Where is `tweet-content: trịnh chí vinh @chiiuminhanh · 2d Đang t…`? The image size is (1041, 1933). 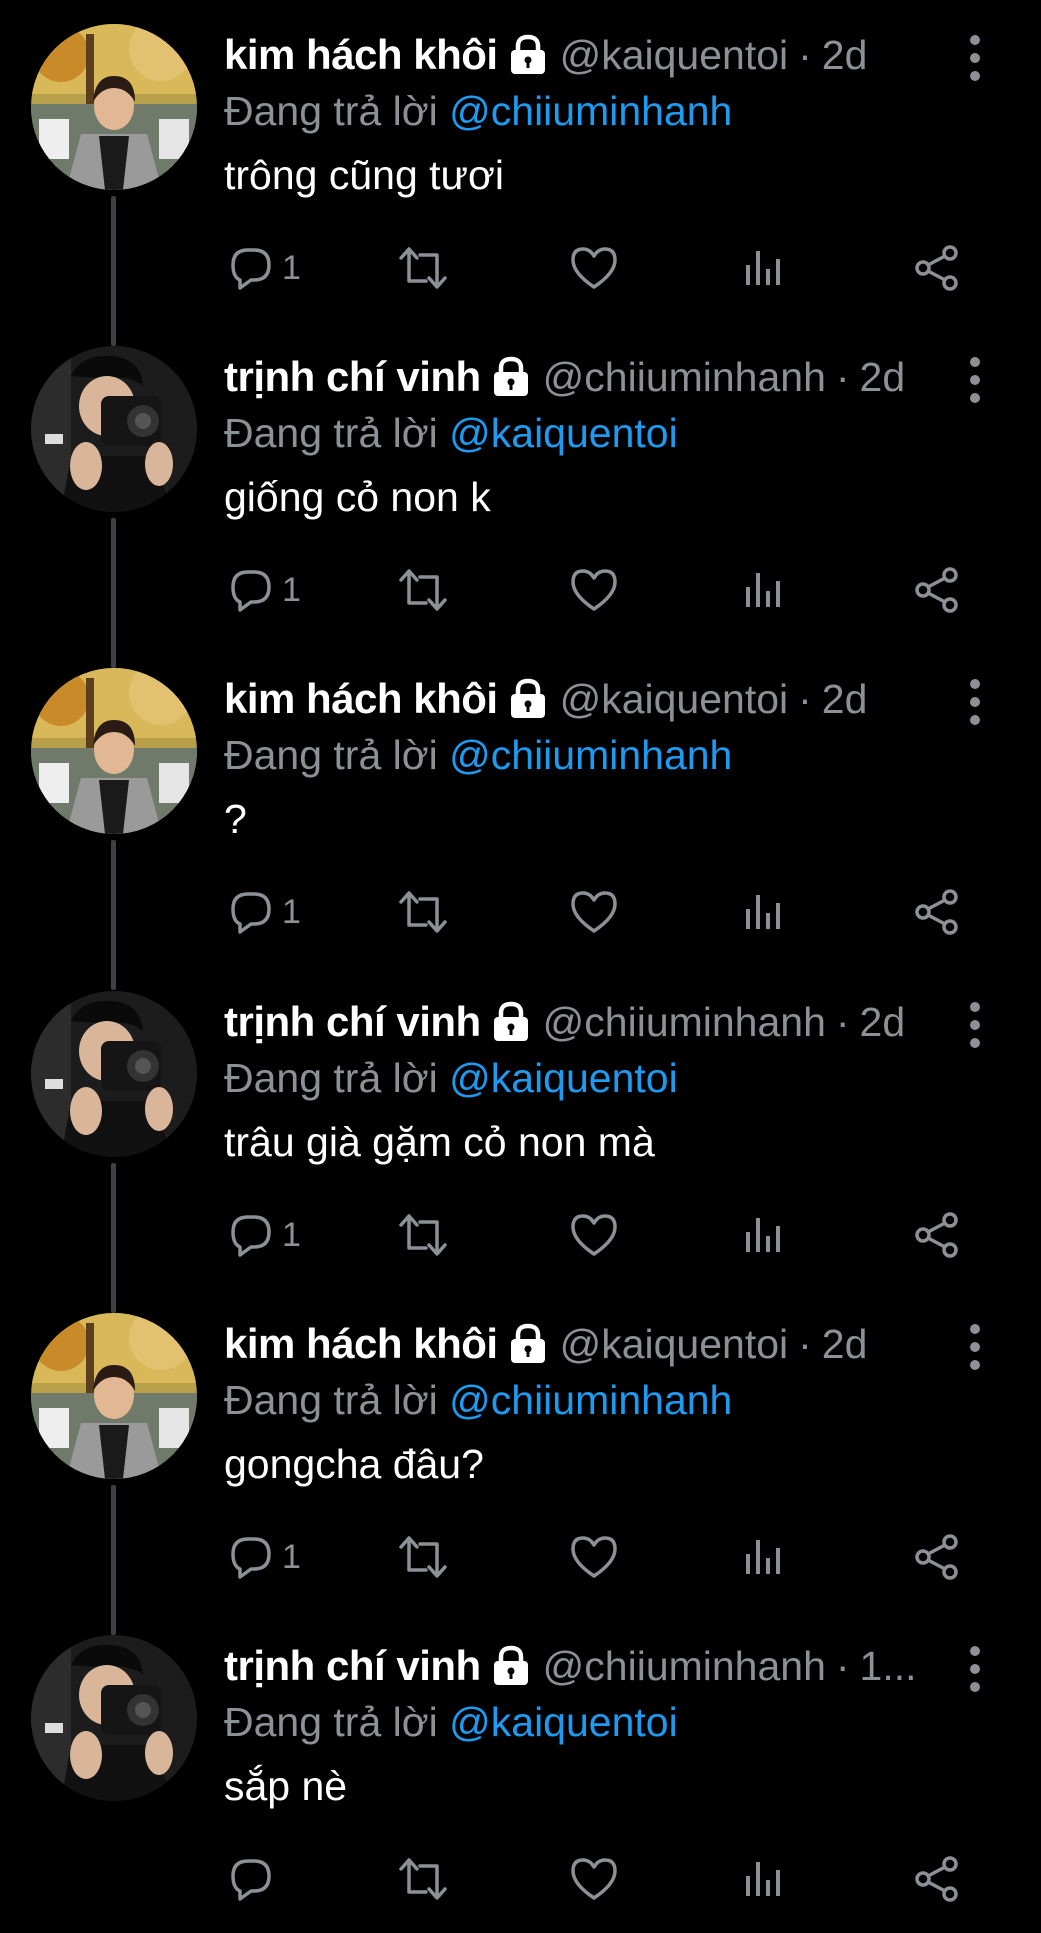
tweet-content: trịnh chí vinh @chiiuminhanh · 2d Đang t… is located at coordinates (584, 436).